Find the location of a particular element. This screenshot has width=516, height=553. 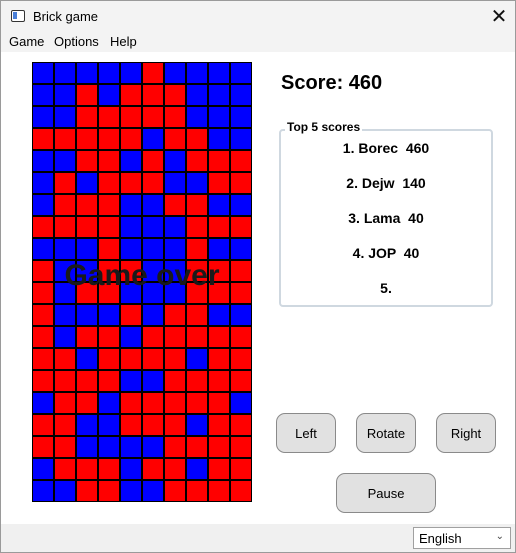

score-label: Score: 460 is located at coordinates (332, 83).